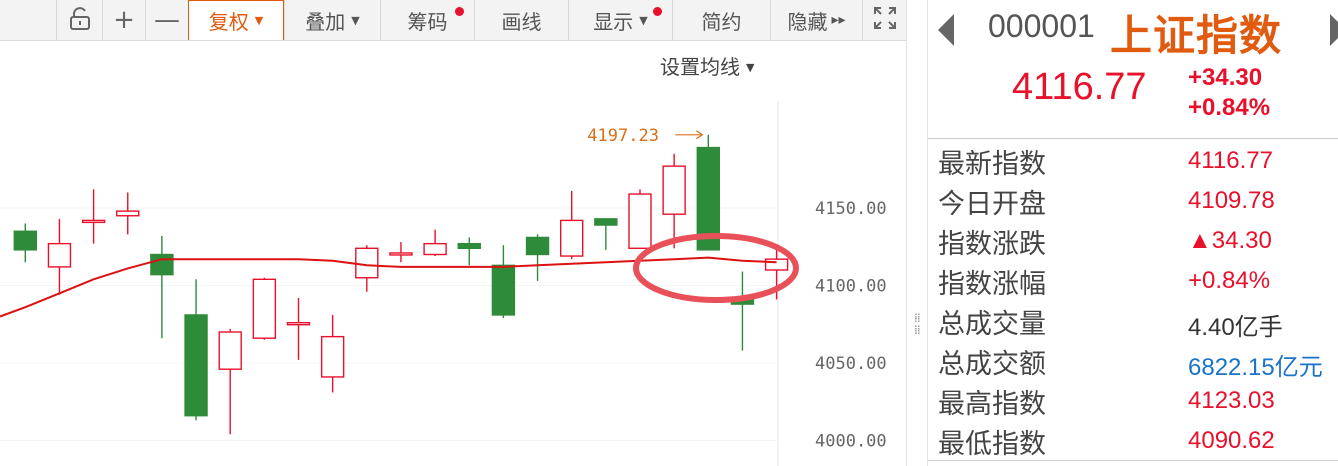 The width and height of the screenshot is (1338, 466). I want to click on adjust-rights-button: 复权 ▼, so click(236, 20).